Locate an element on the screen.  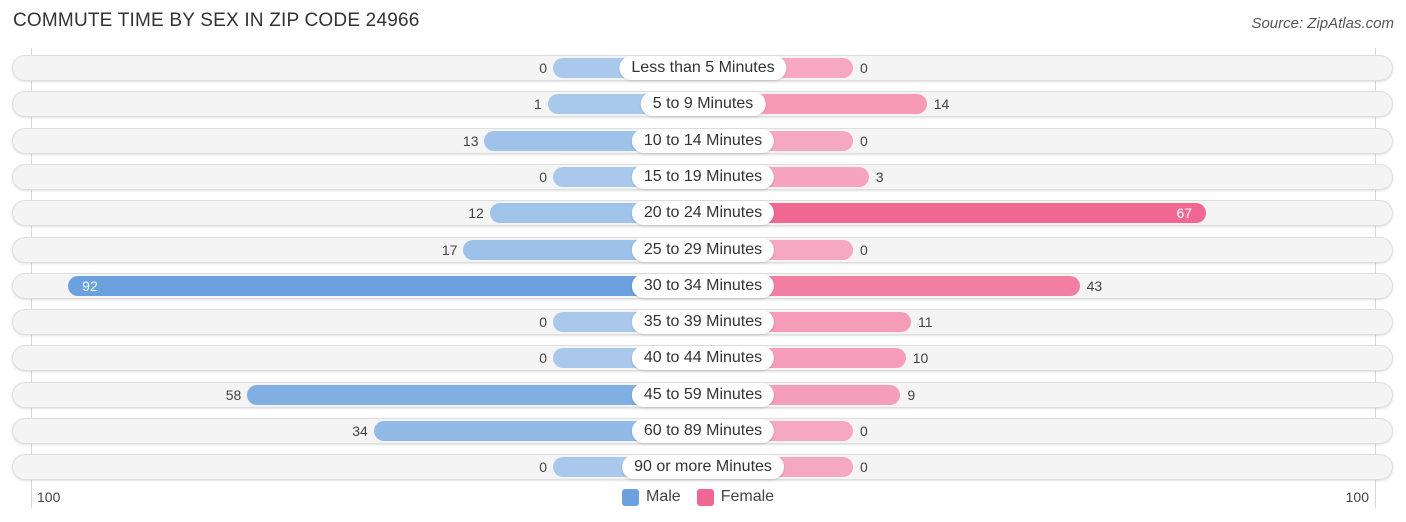
value-label-male: 13 is located at coordinates (470, 140).